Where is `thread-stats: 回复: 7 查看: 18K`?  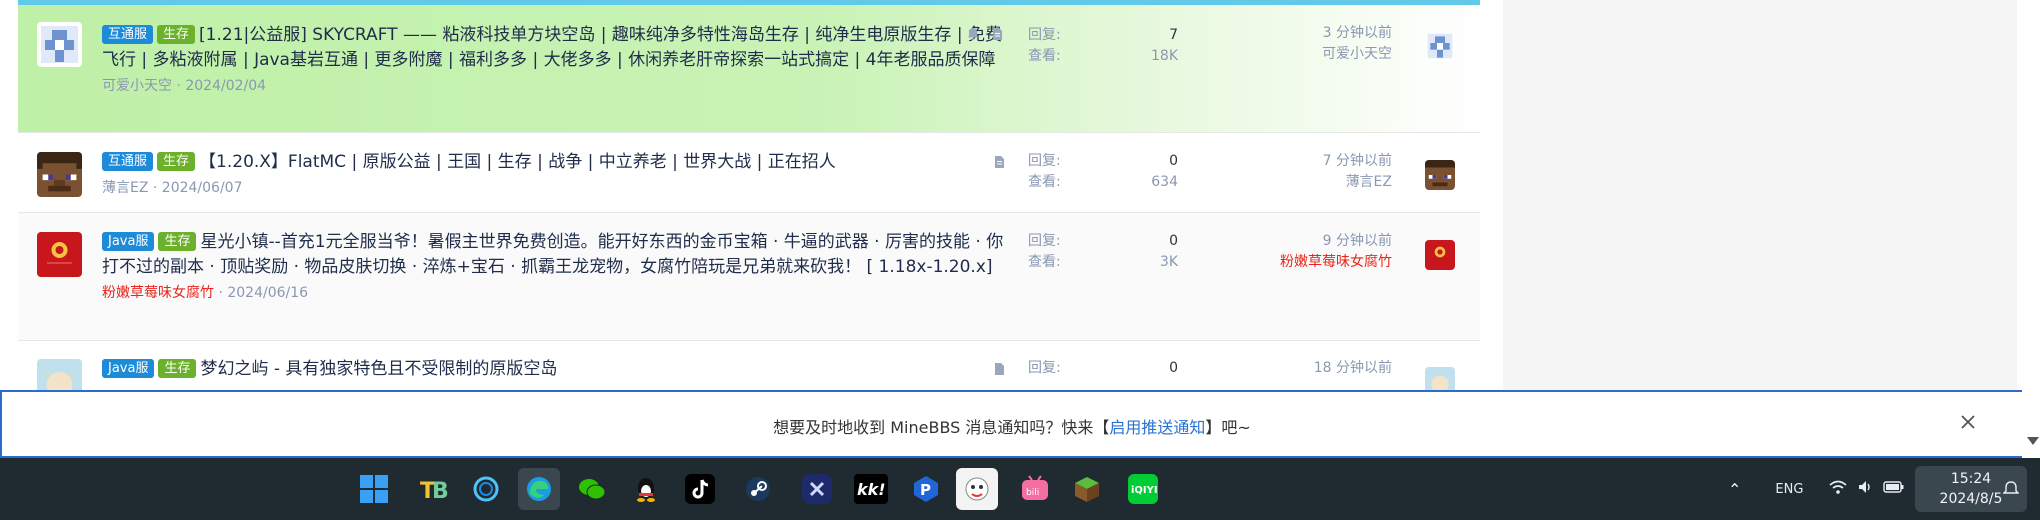
thread-stats: 回复: 7 查看: 18K is located at coordinates (1103, 46).